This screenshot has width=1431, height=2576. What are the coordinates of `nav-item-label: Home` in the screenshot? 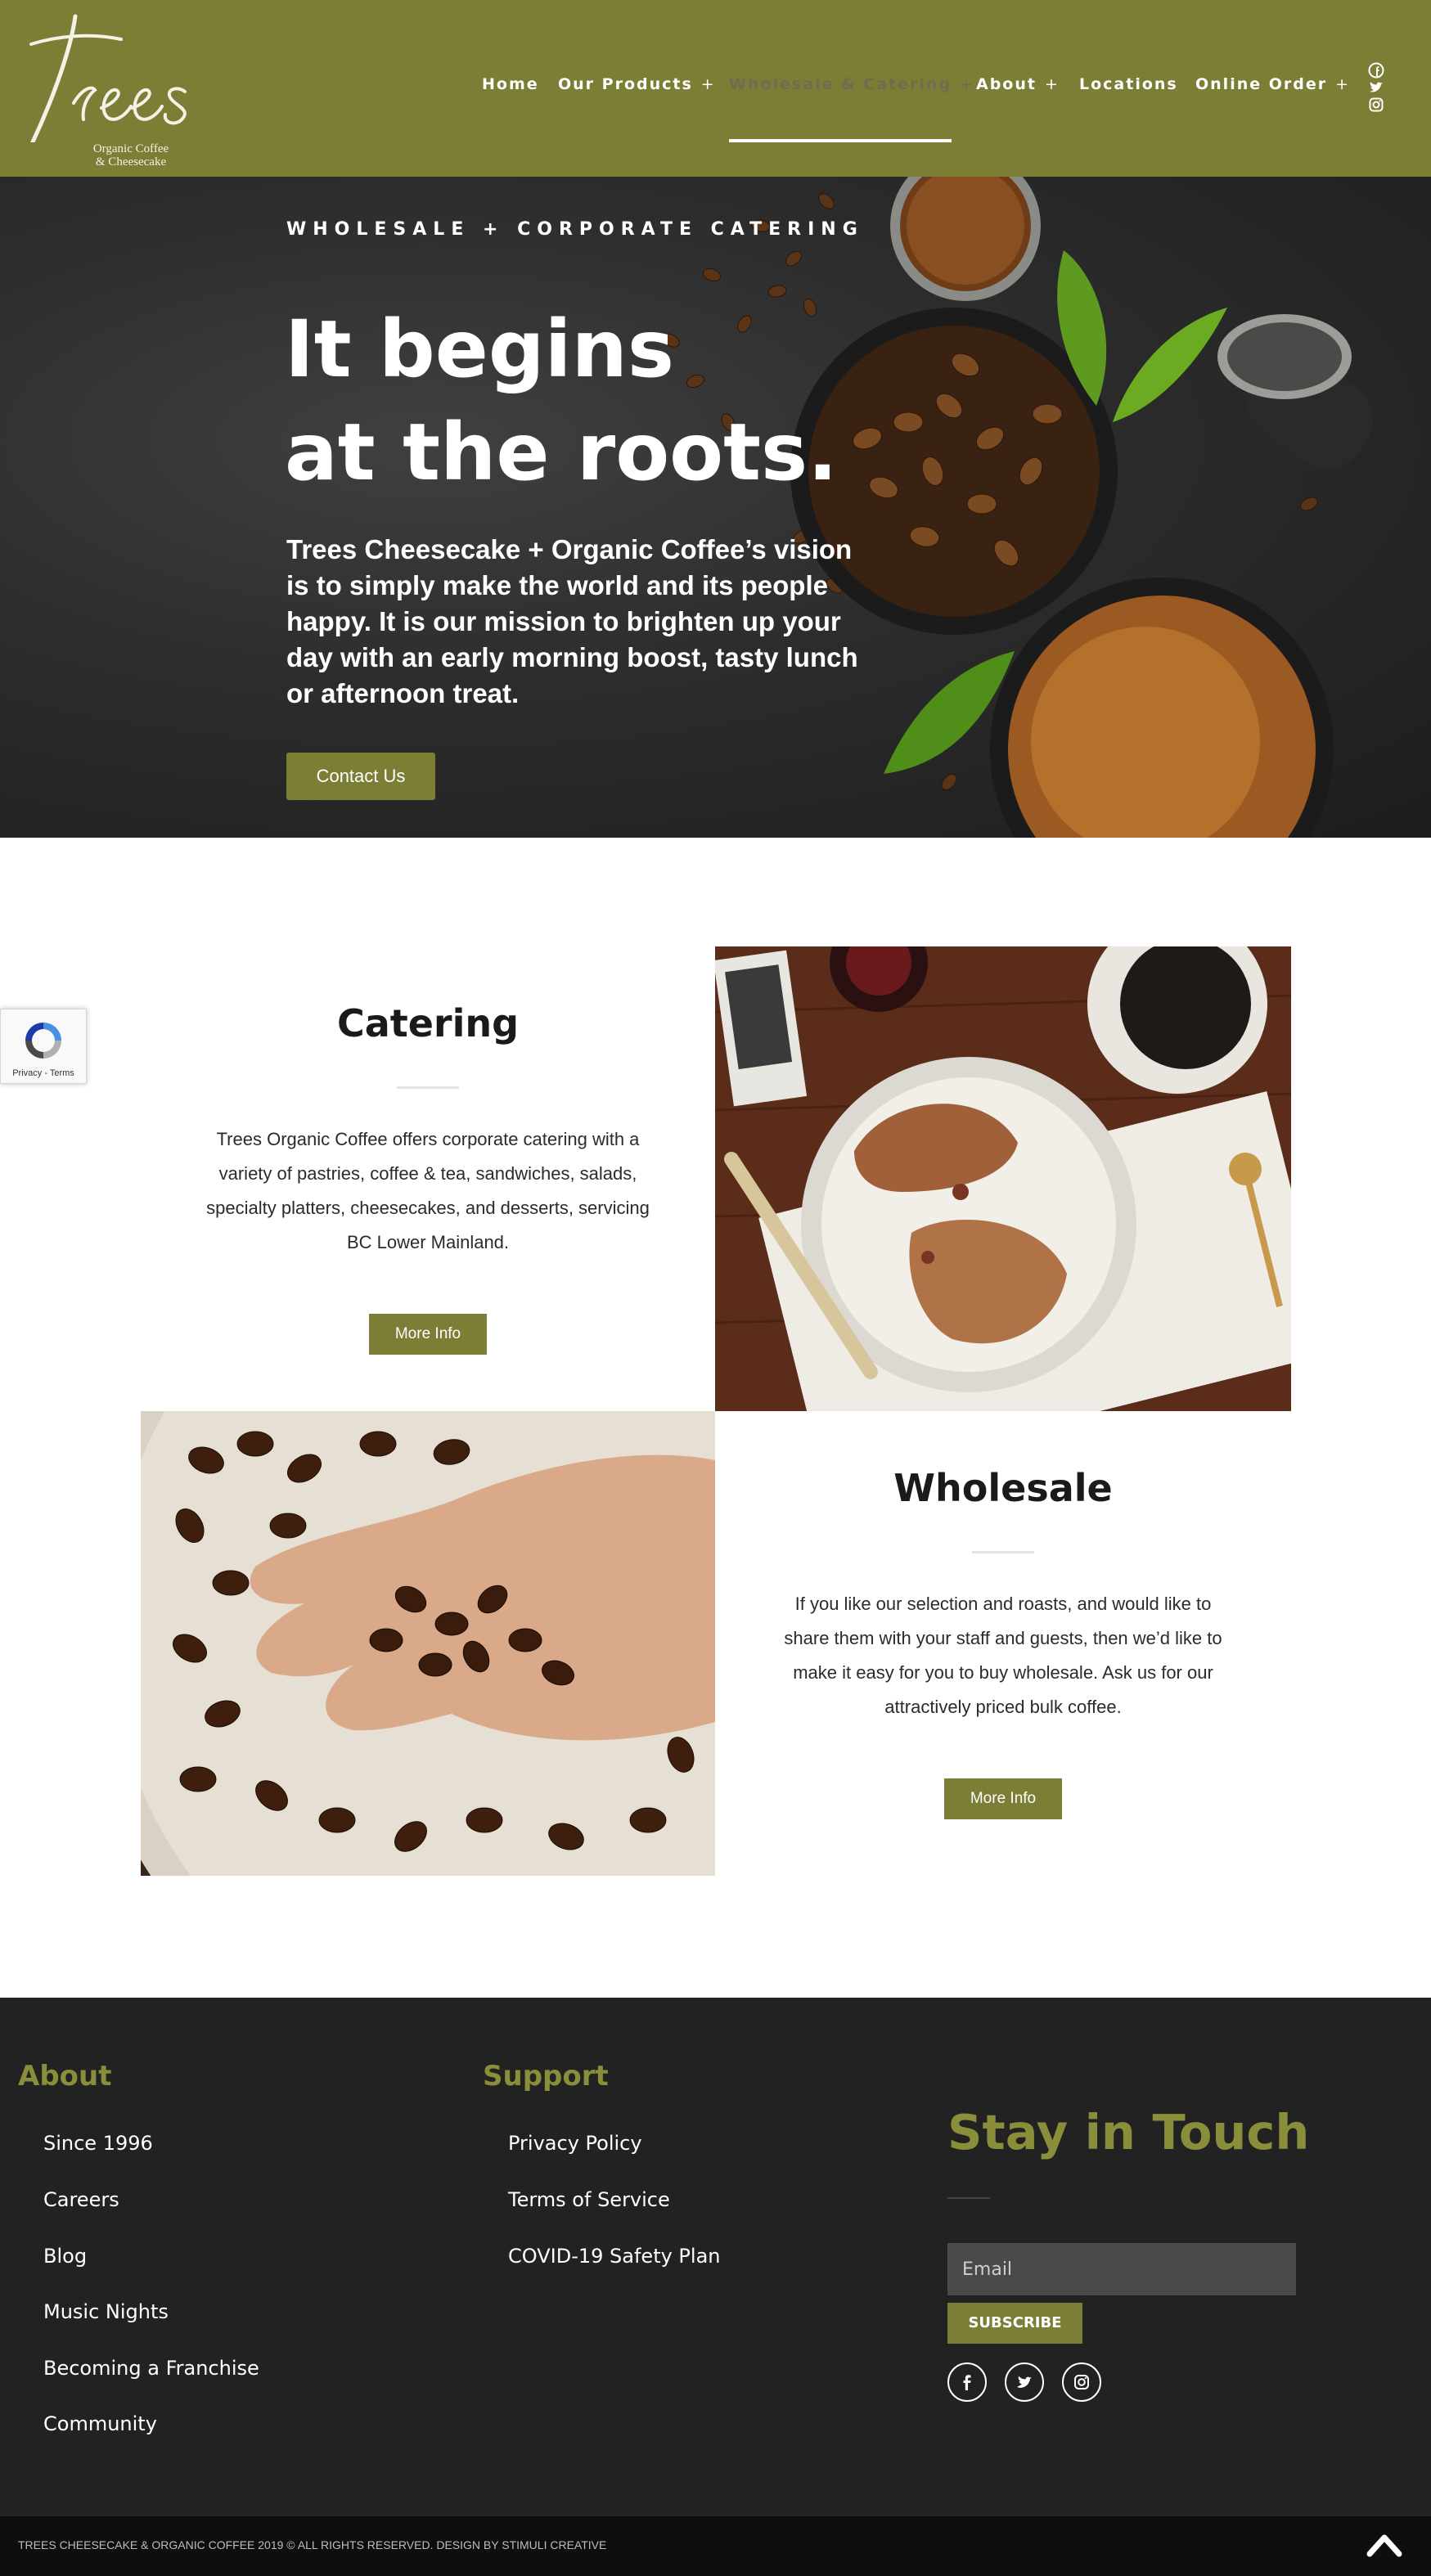 It's located at (511, 84).